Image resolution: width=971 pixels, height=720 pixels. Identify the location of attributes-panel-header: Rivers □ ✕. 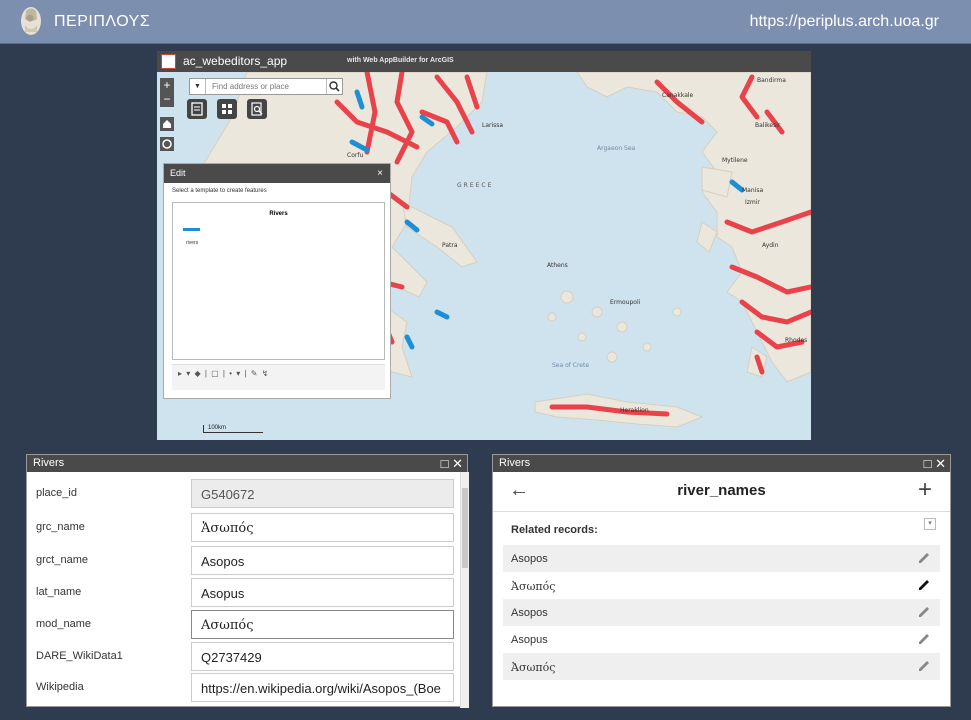
(247, 463).